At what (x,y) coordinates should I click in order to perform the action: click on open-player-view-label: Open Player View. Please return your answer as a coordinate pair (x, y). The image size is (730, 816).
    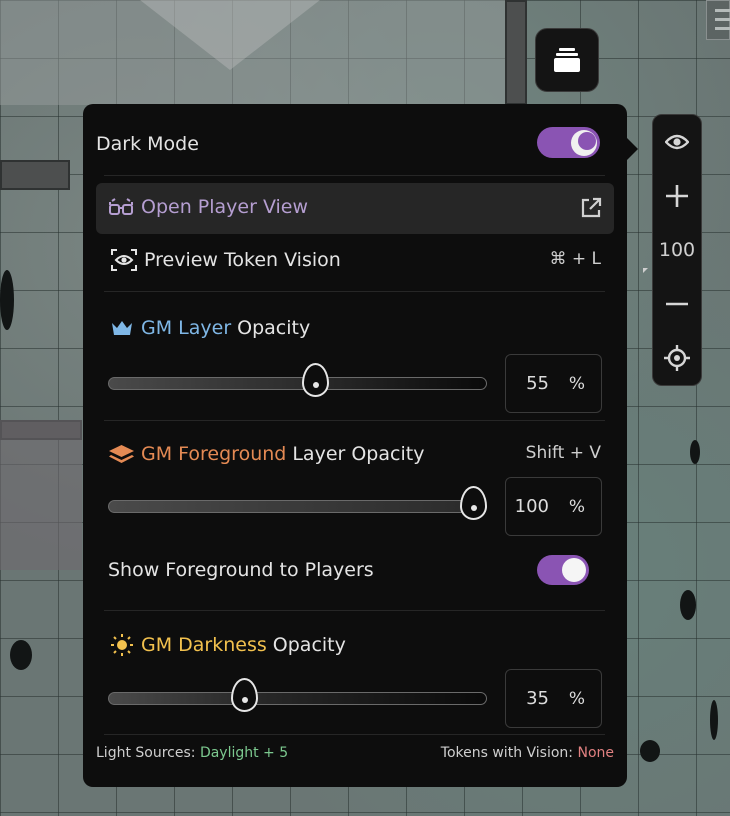
    Looking at the image, I should click on (225, 207).